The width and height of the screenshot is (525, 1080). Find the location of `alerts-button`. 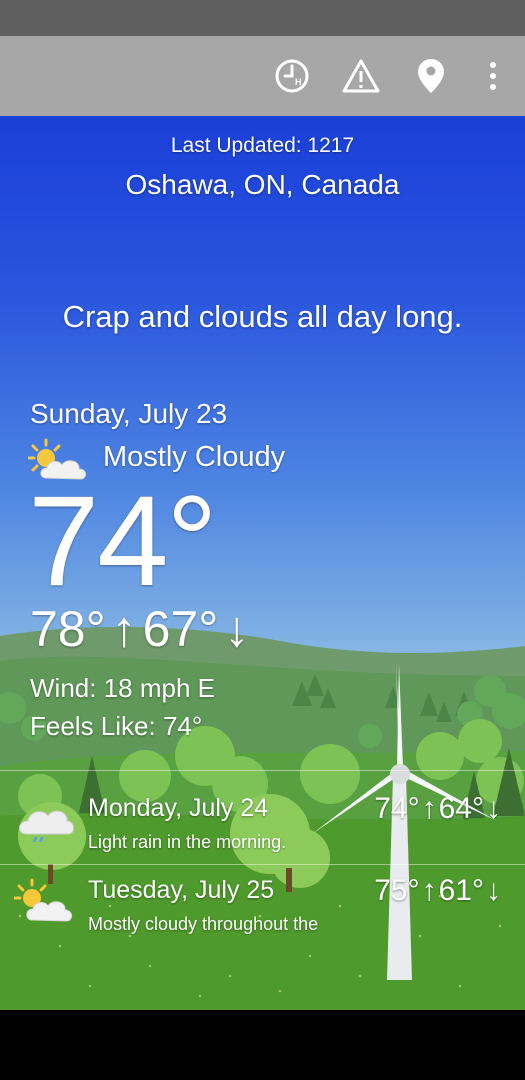

alerts-button is located at coordinates (361, 76).